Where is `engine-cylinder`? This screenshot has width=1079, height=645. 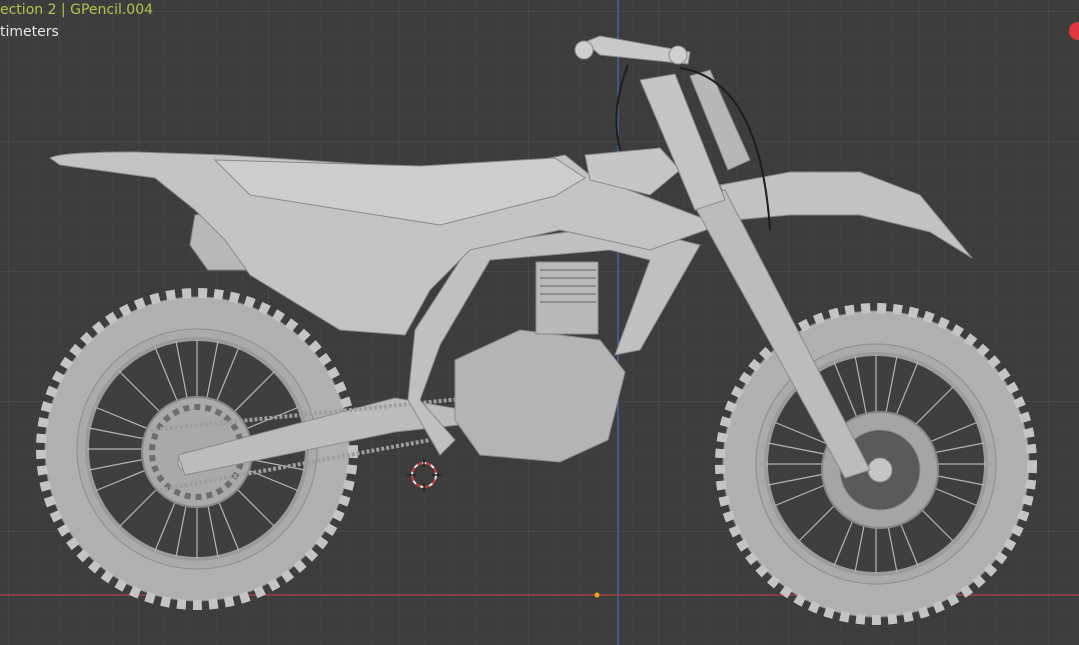 engine-cylinder is located at coordinates (567, 298).